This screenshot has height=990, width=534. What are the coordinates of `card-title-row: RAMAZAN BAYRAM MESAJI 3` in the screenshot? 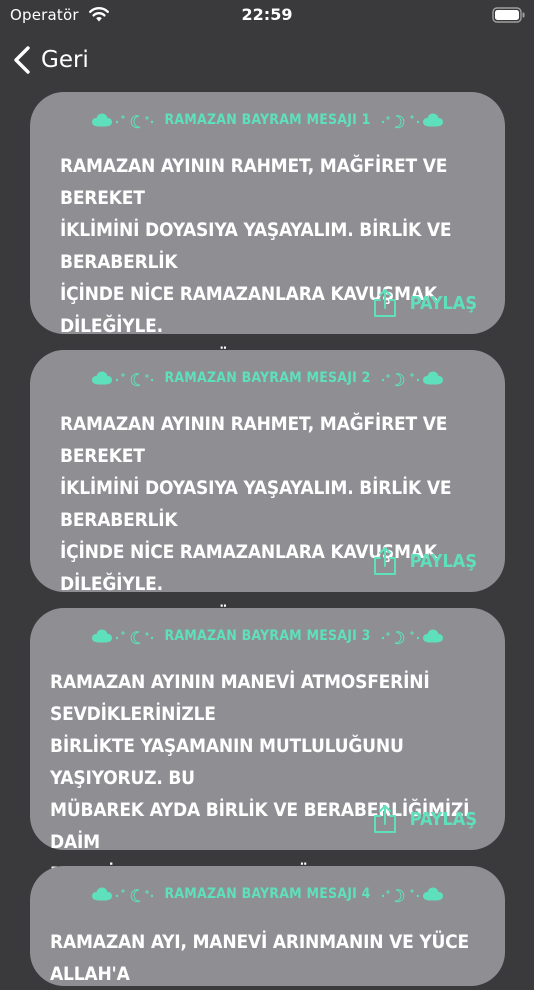 It's located at (267, 636).